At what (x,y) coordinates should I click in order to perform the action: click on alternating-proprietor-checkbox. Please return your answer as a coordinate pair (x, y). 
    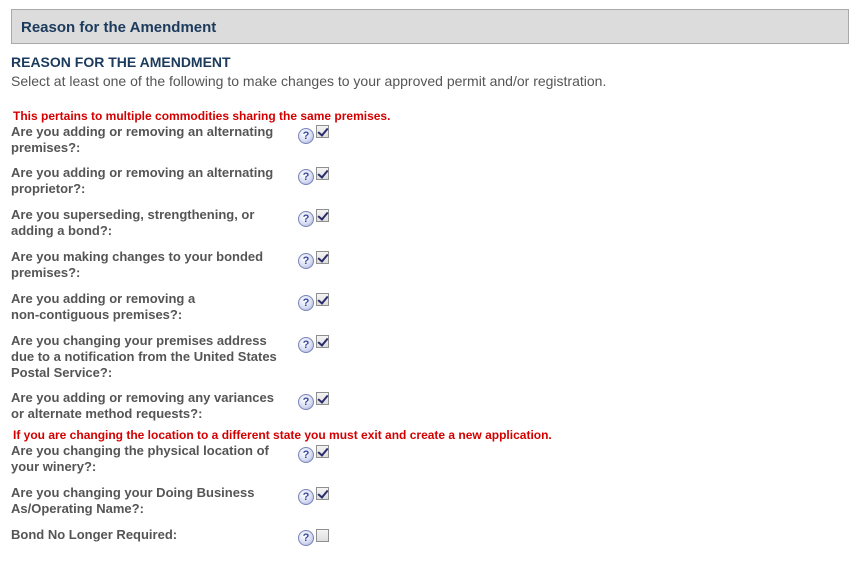
    Looking at the image, I should click on (322, 173).